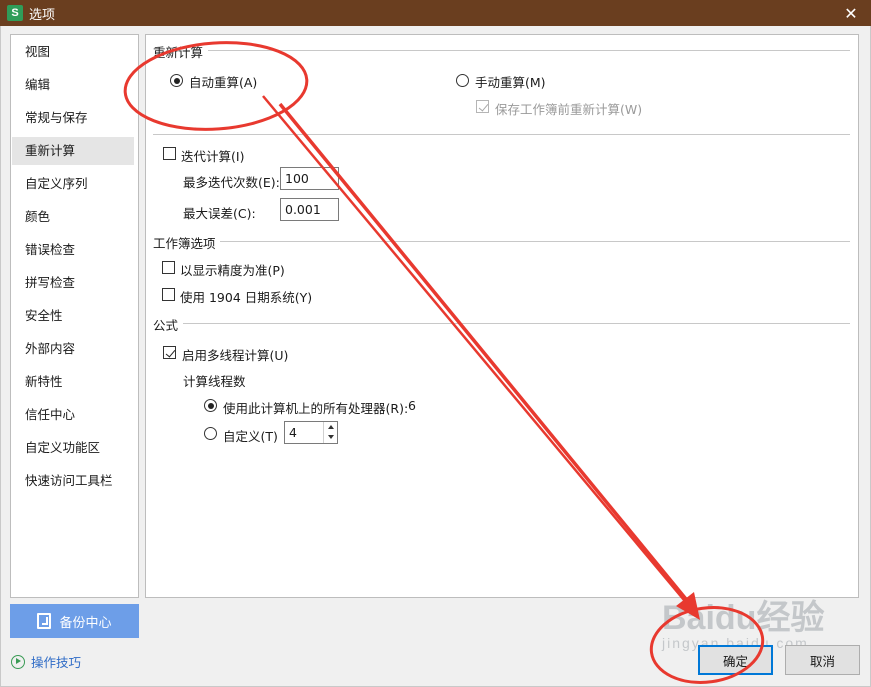 The image size is (871, 687). I want to click on multithread-checkbox, so click(169, 352).